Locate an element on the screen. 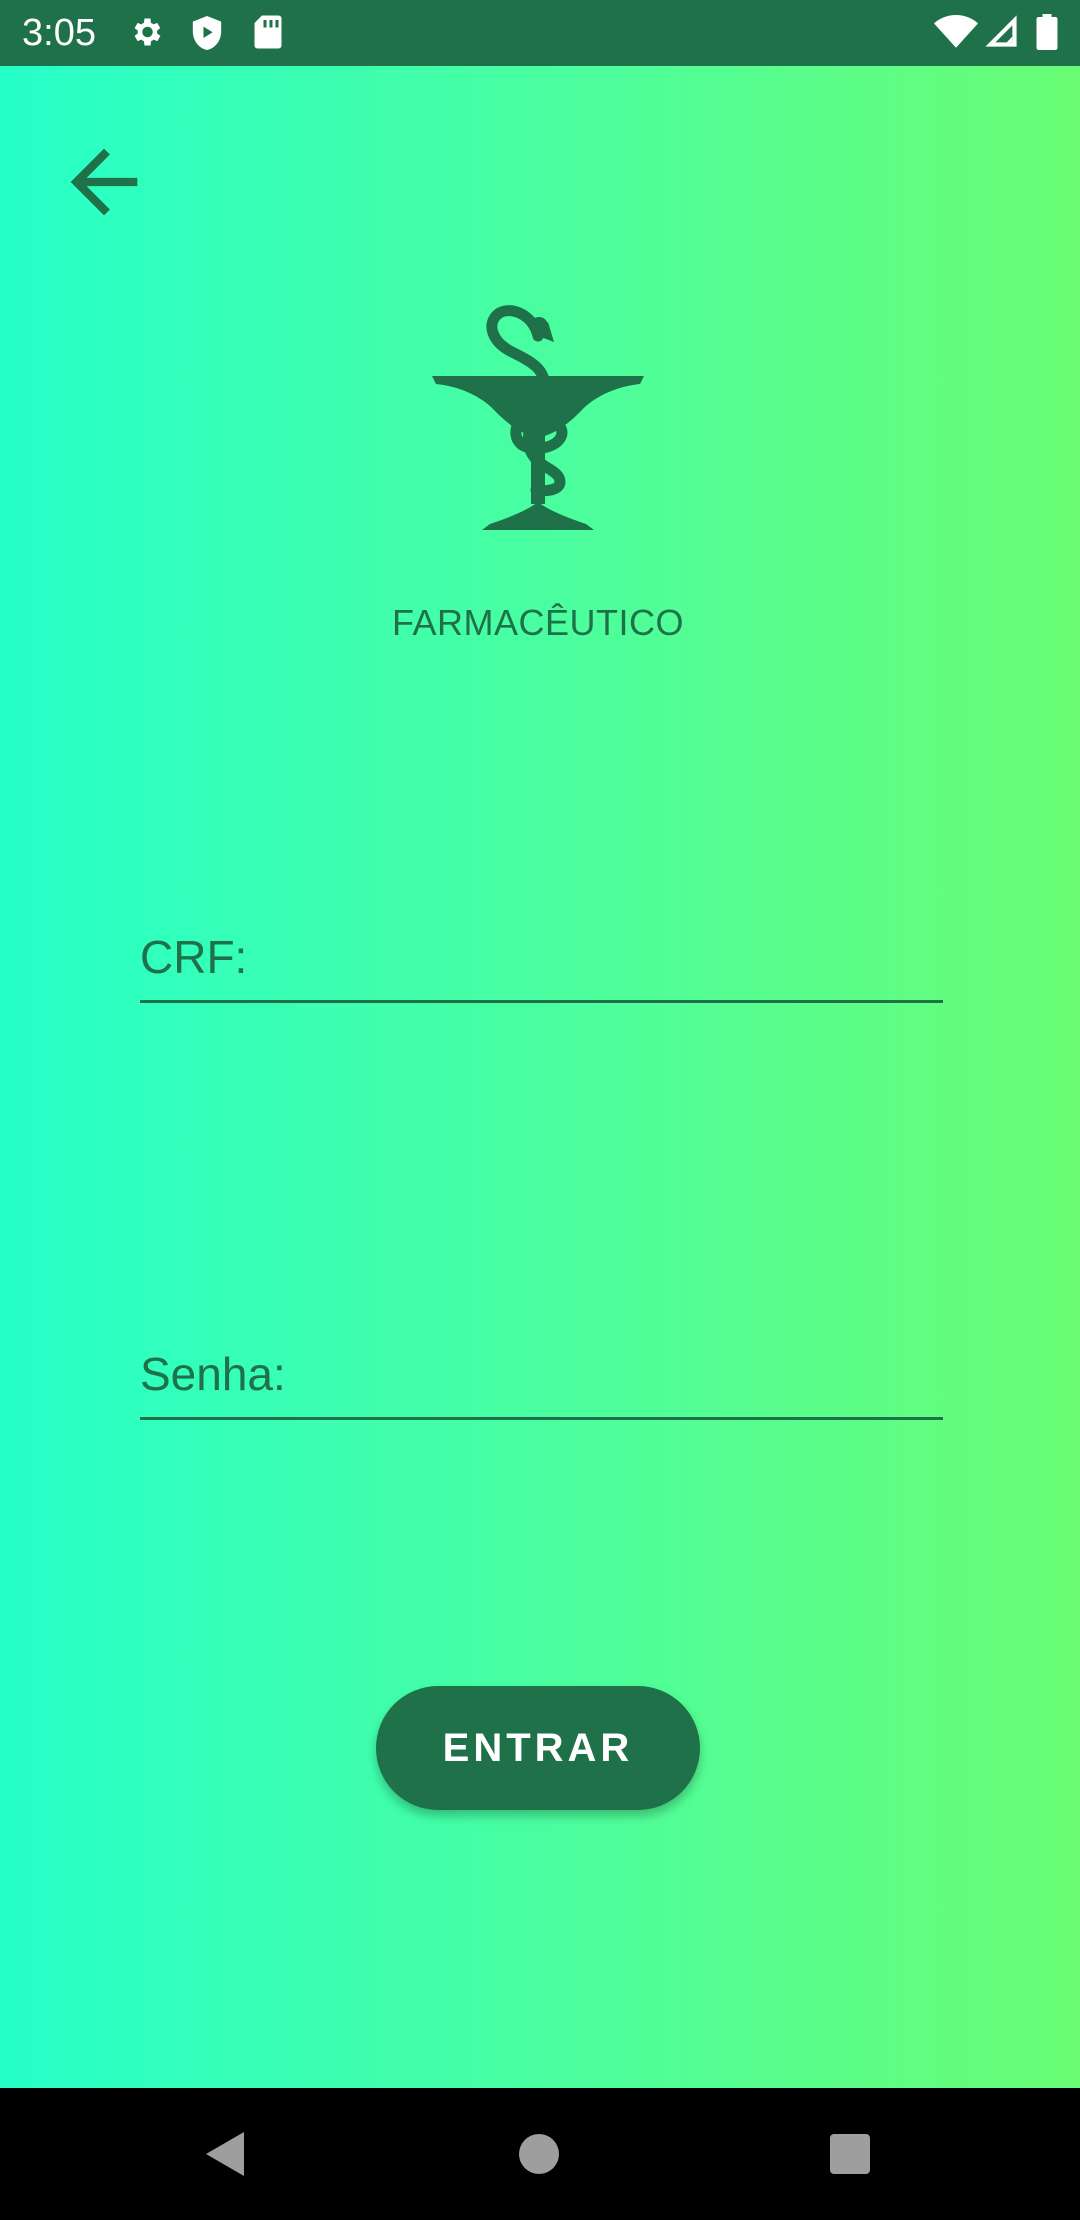 This screenshot has height=2220, width=1080. status-time: 3:05 is located at coordinates (59, 33).